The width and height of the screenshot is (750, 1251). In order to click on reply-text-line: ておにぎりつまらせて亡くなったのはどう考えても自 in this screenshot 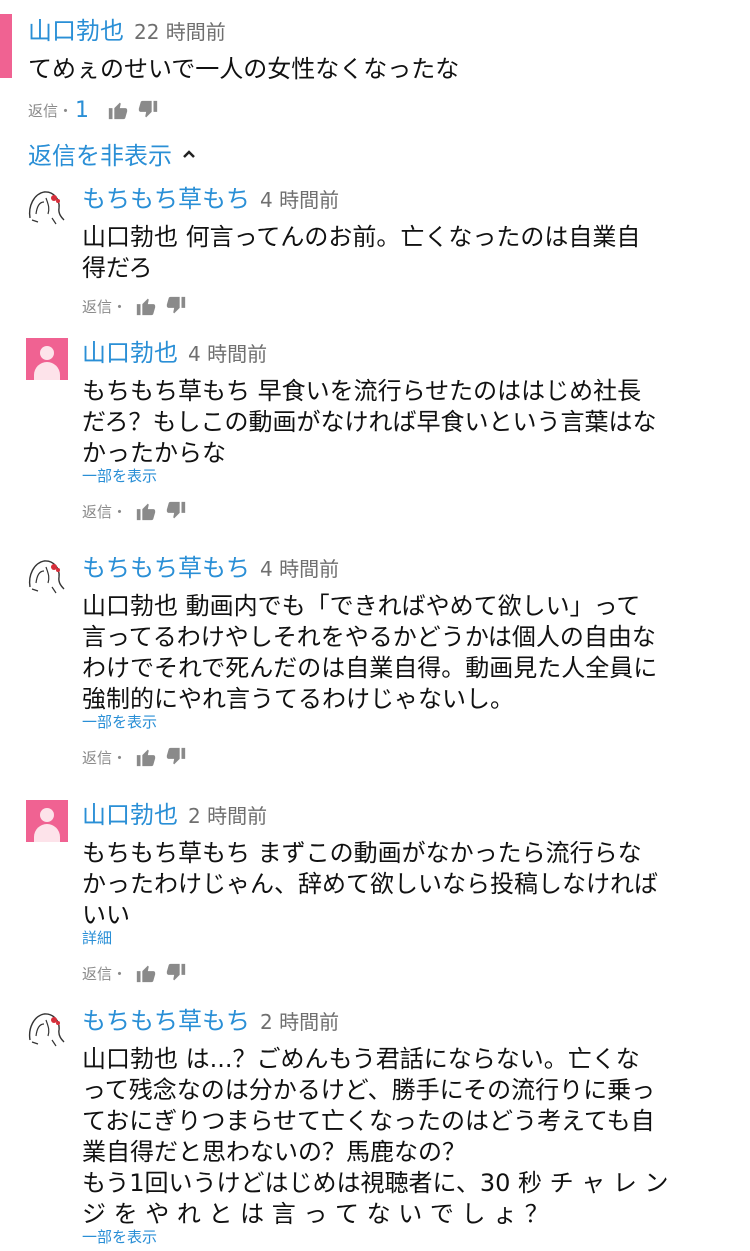, I will do `click(368, 1121)`.